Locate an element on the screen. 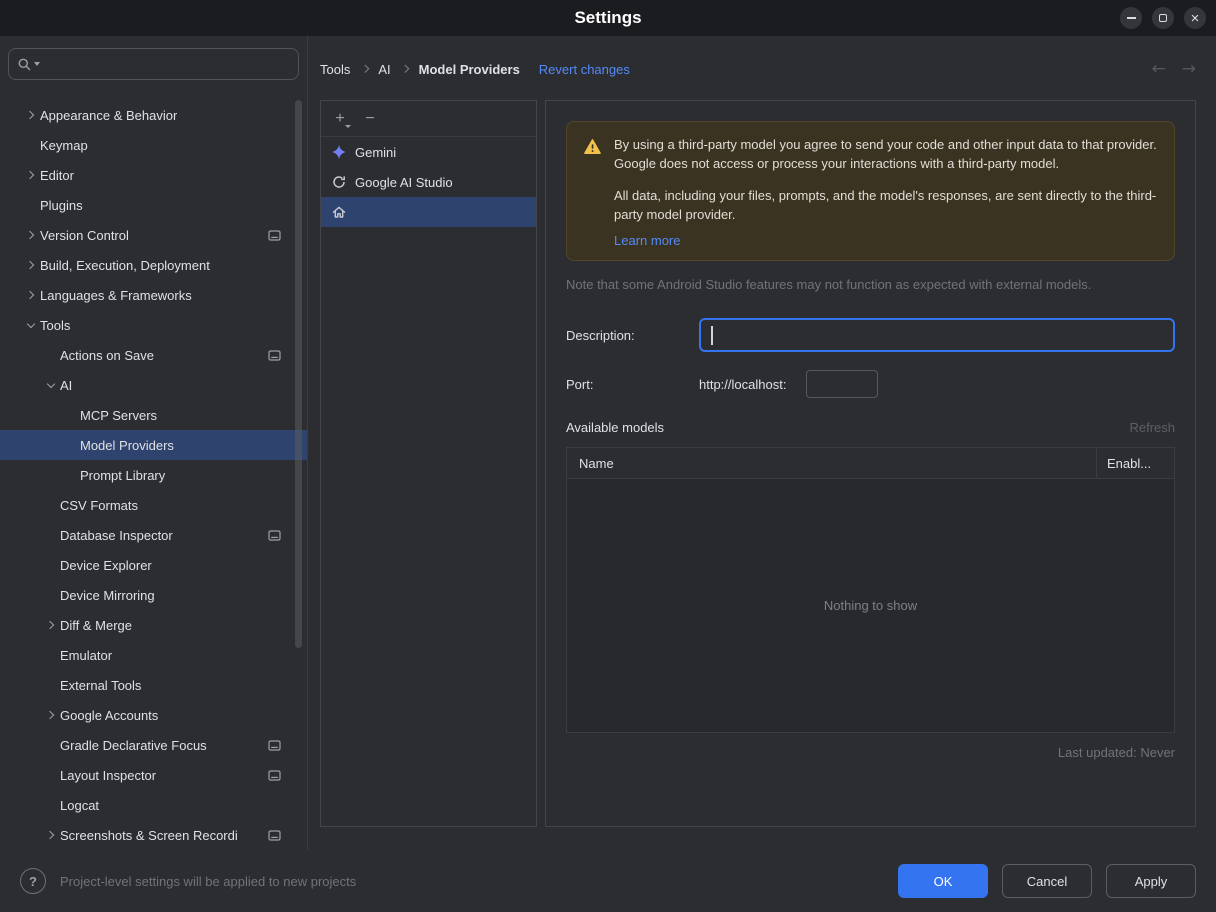 The width and height of the screenshot is (1216, 912). text-caret is located at coordinates (712, 336).